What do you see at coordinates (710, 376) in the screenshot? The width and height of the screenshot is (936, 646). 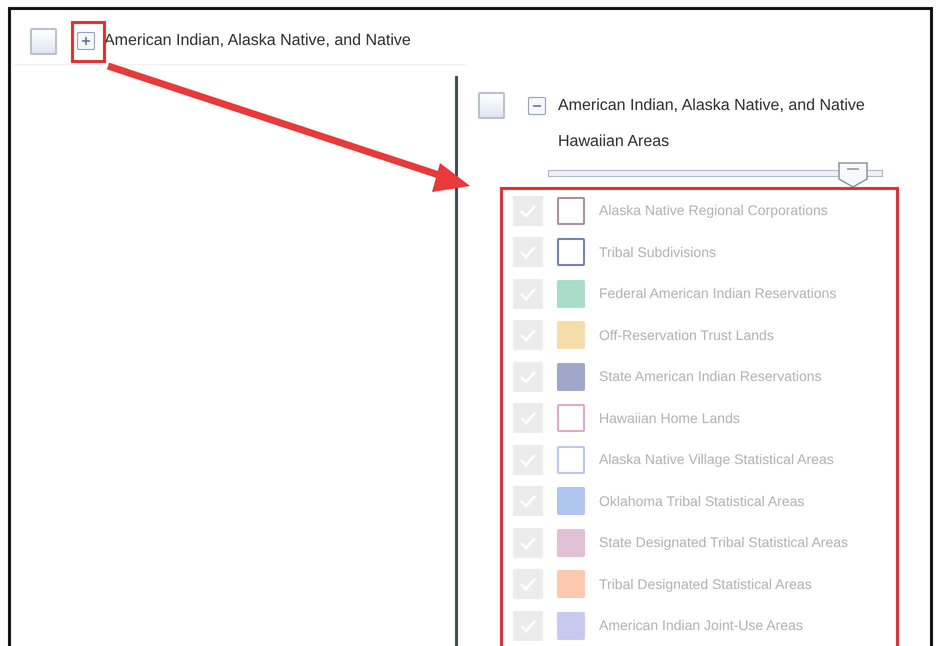 I see `sublayer-label: State American Indian Reservations` at bounding box center [710, 376].